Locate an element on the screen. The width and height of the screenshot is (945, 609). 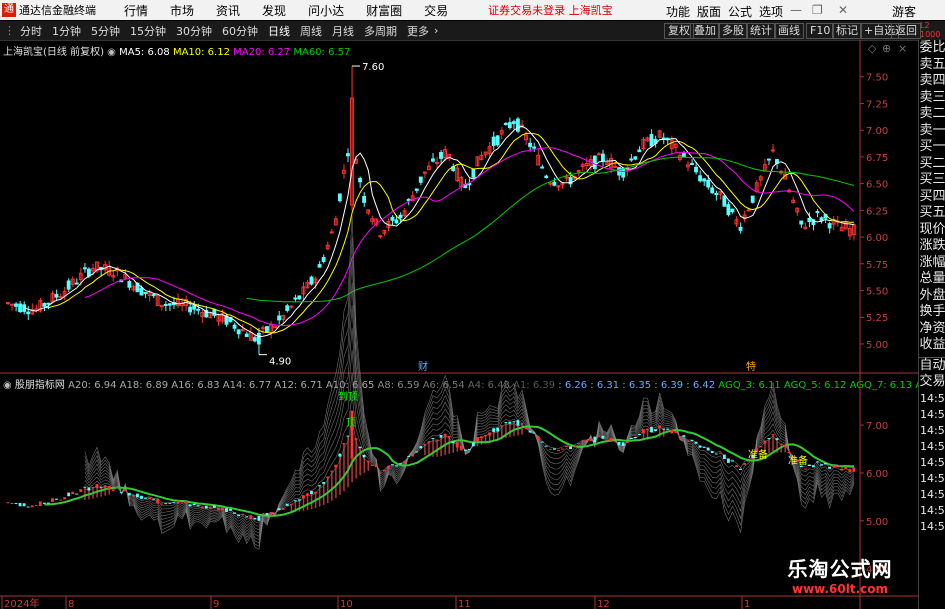
multi-stock-button: 多股 is located at coordinates (733, 31).